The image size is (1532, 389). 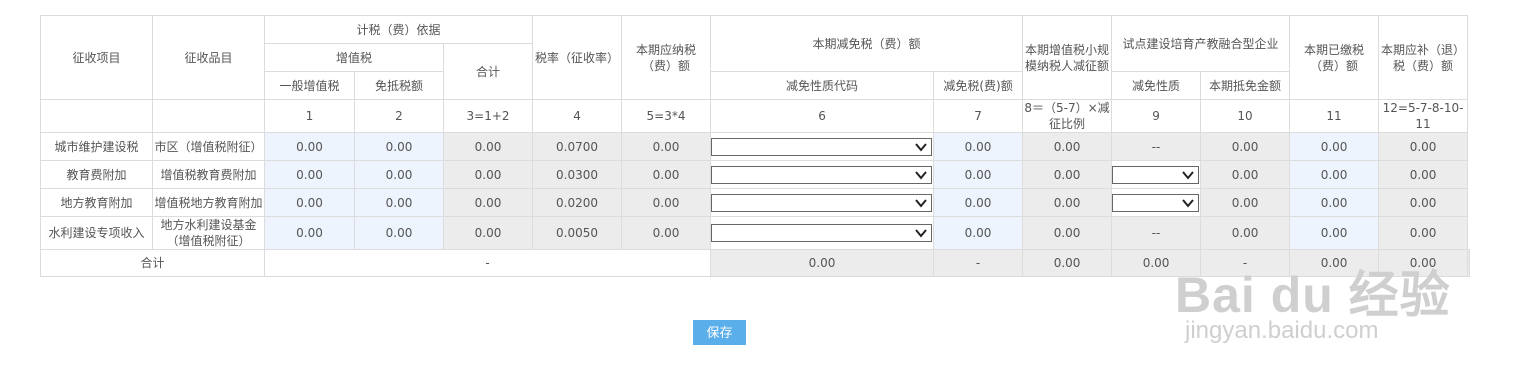 I want to click on col-number: 7, so click(x=978, y=116).